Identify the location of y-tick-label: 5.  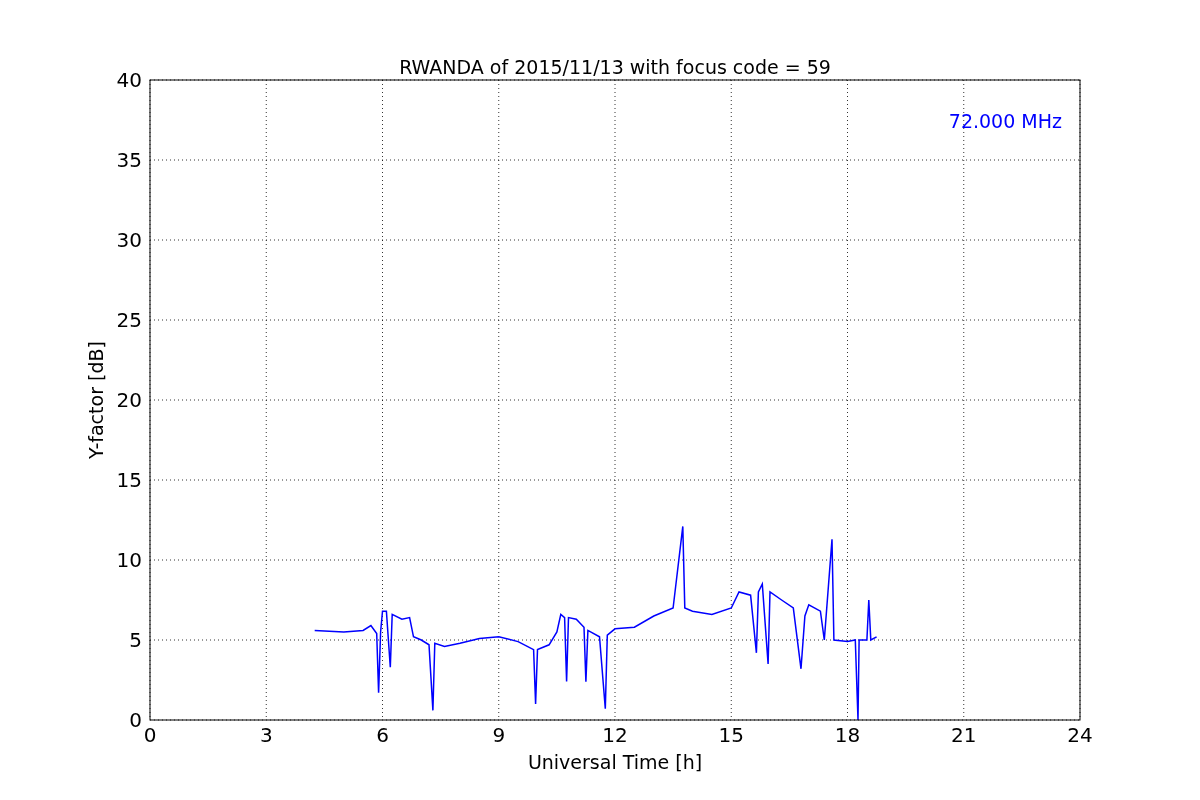
(135, 640).